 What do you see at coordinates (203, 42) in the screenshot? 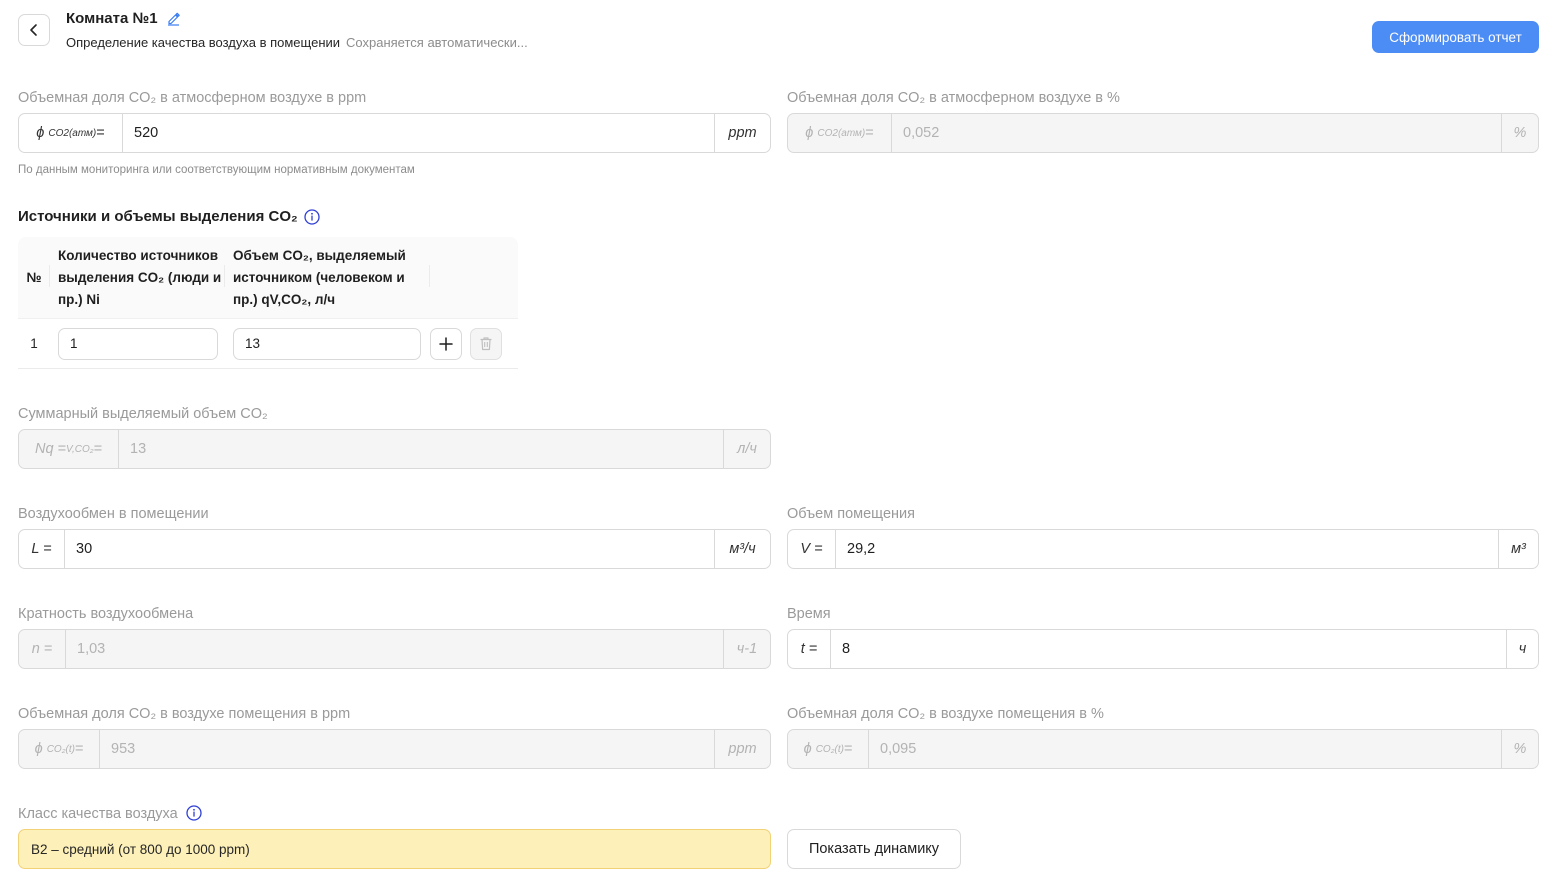
I see `subtitle-text: Определение качества воздуха в помещении` at bounding box center [203, 42].